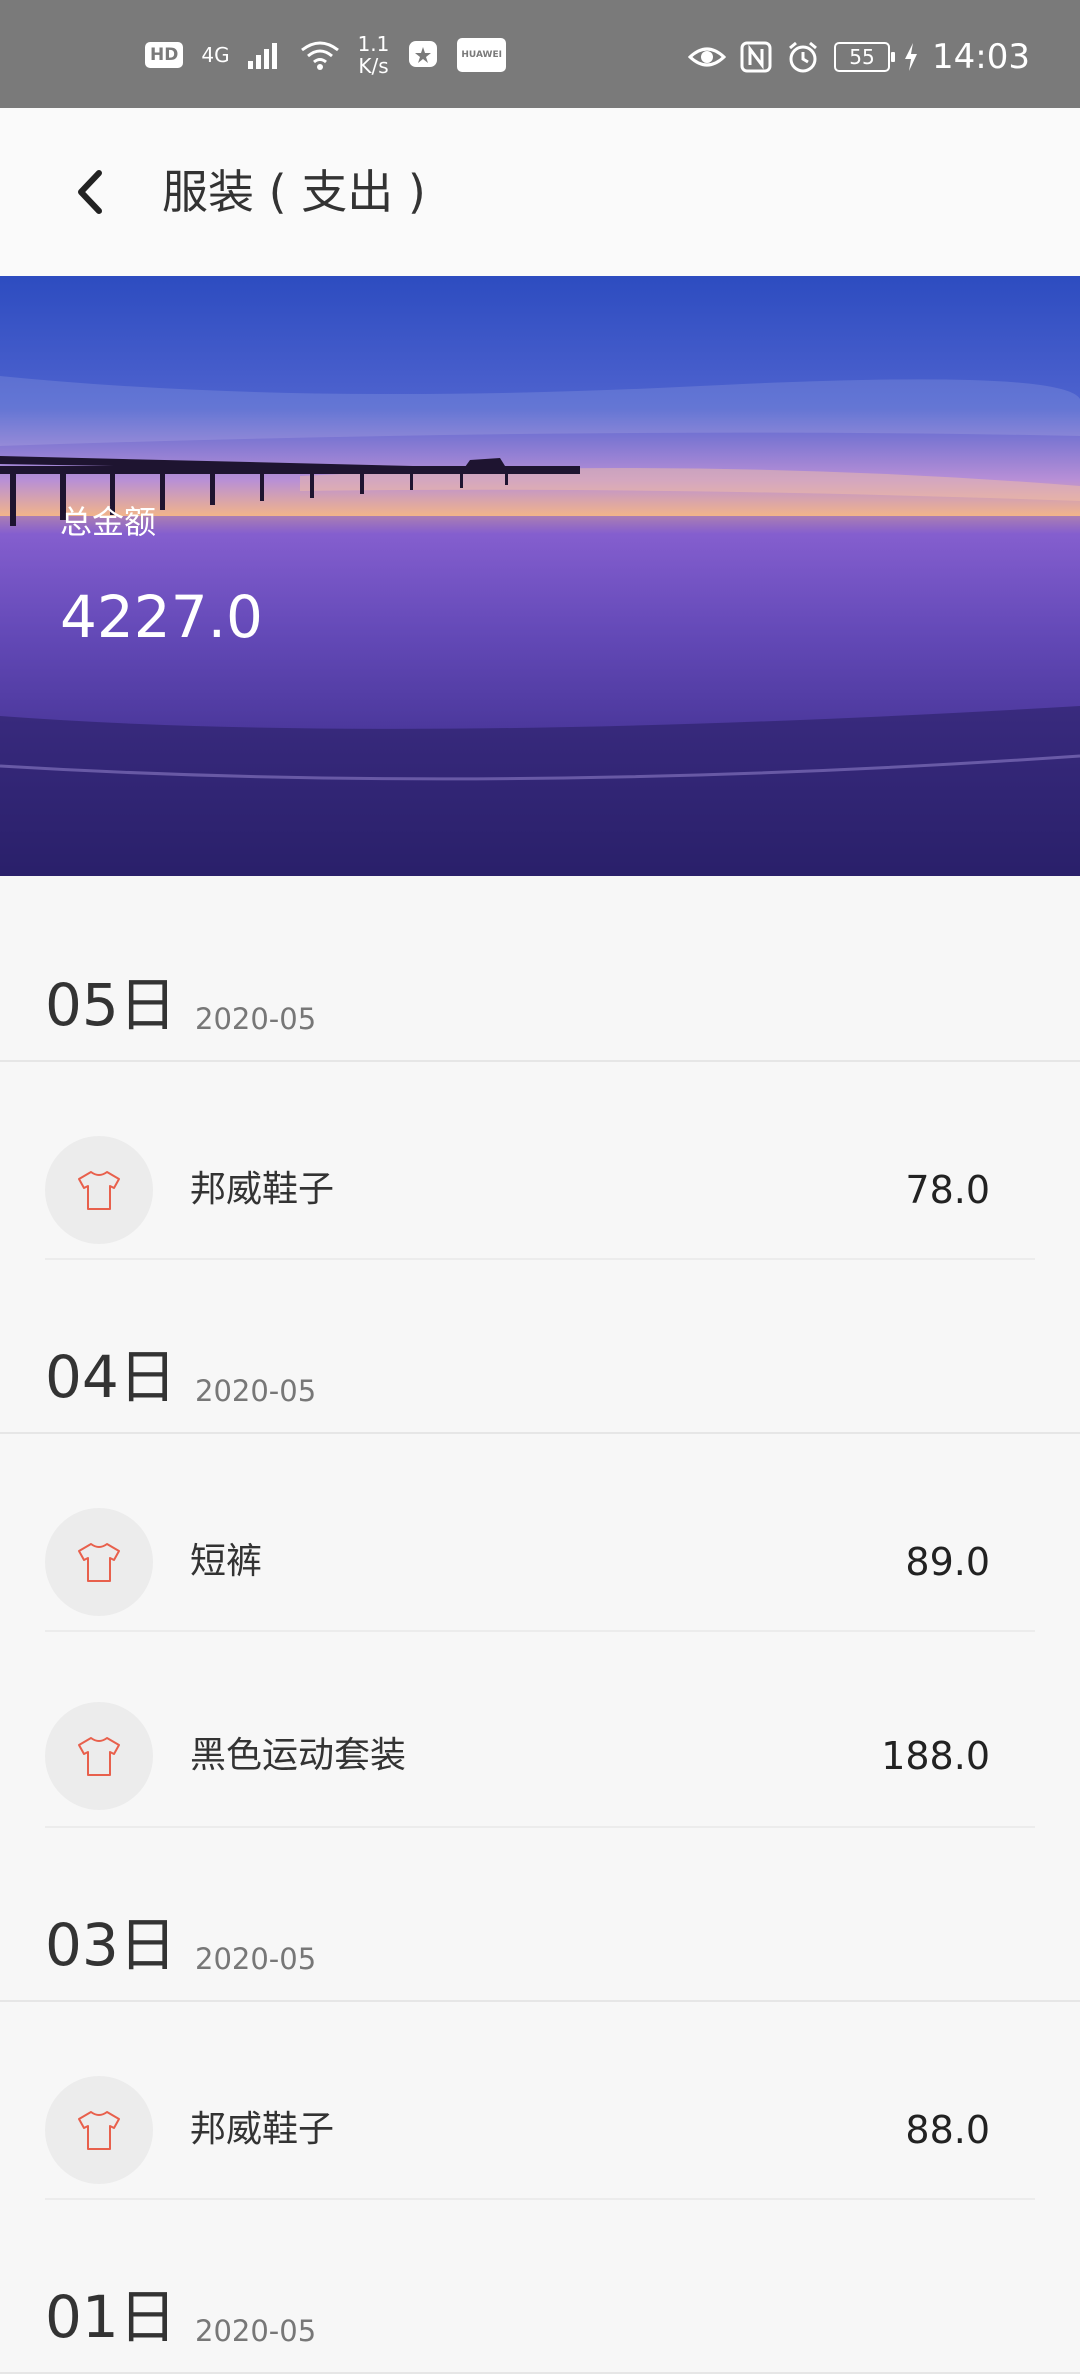 The width and height of the screenshot is (1080, 2374). Describe the element at coordinates (215, 55) in the screenshot. I see `network-type: 4G` at that location.